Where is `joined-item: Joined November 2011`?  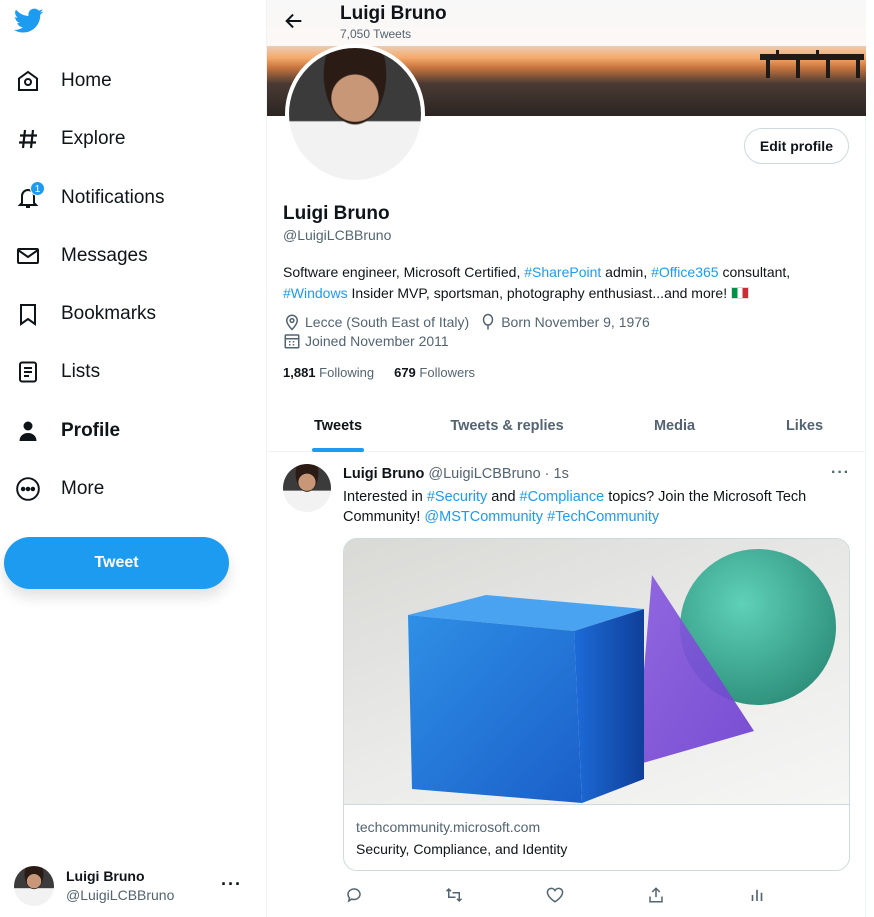
joined-item: Joined November 2011 is located at coordinates (366, 341).